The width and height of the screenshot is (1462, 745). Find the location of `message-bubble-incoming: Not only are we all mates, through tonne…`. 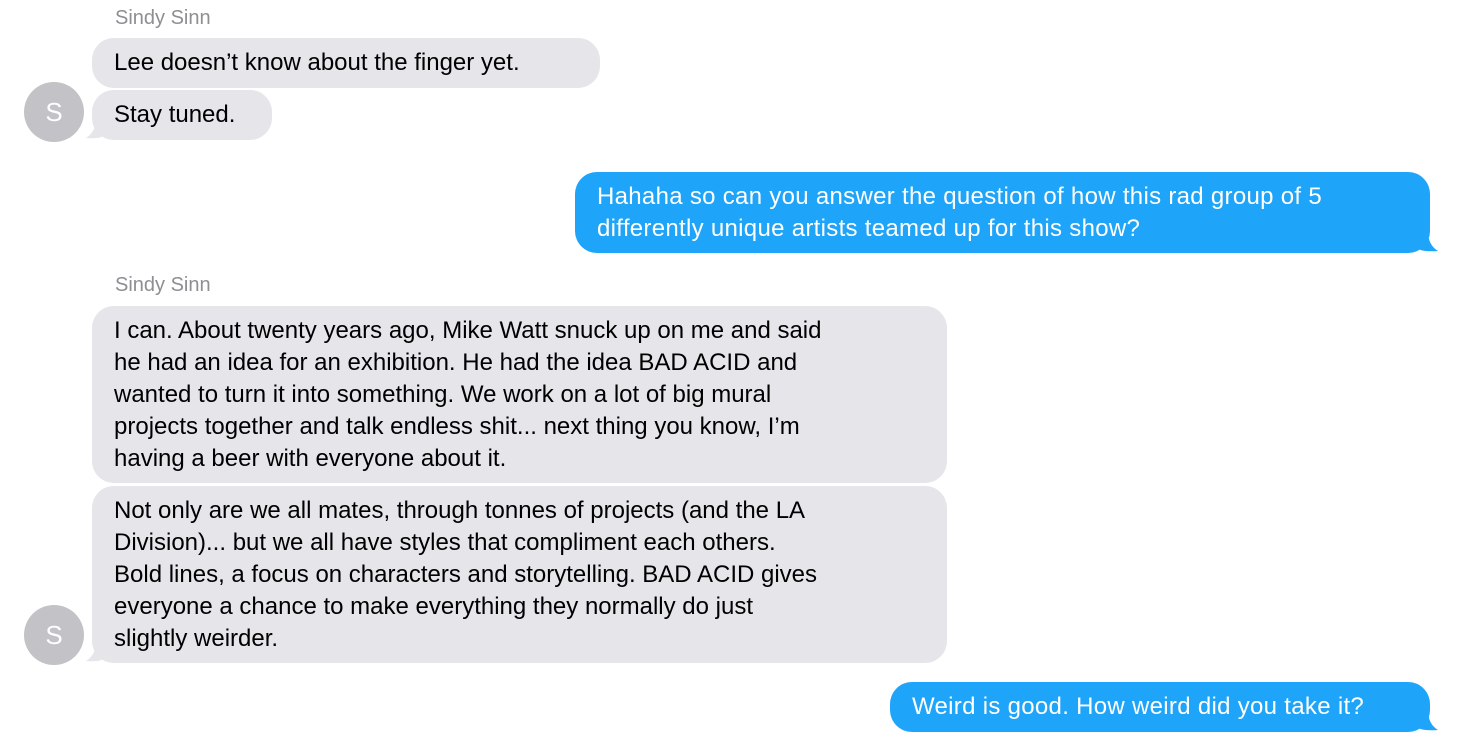

message-bubble-incoming: Not only are we all mates, through tonne… is located at coordinates (519, 574).